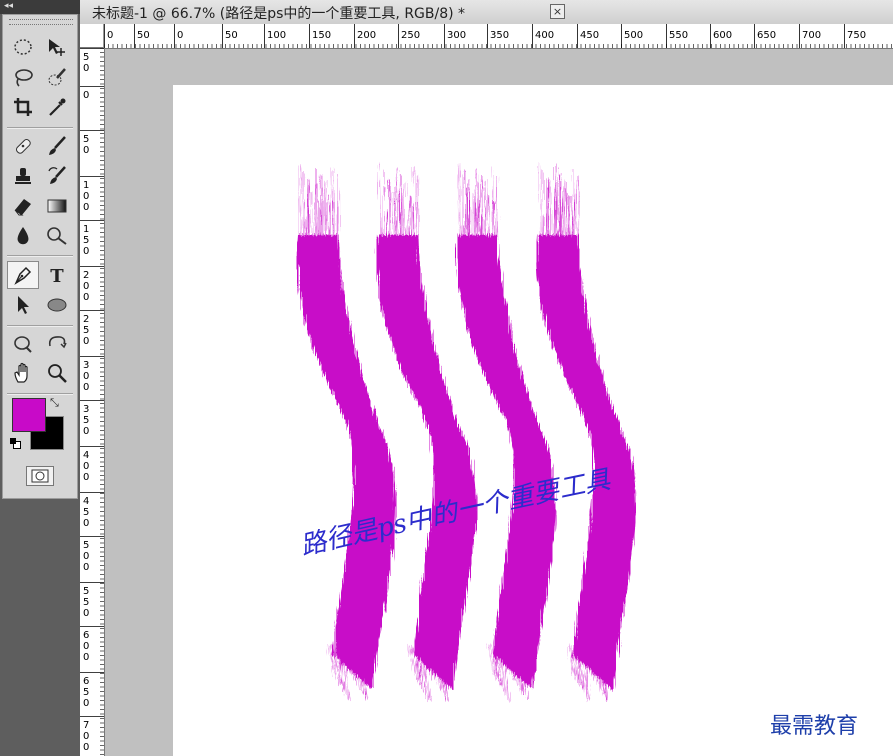  I want to click on ellipse-shape-icon, so click(57, 305).